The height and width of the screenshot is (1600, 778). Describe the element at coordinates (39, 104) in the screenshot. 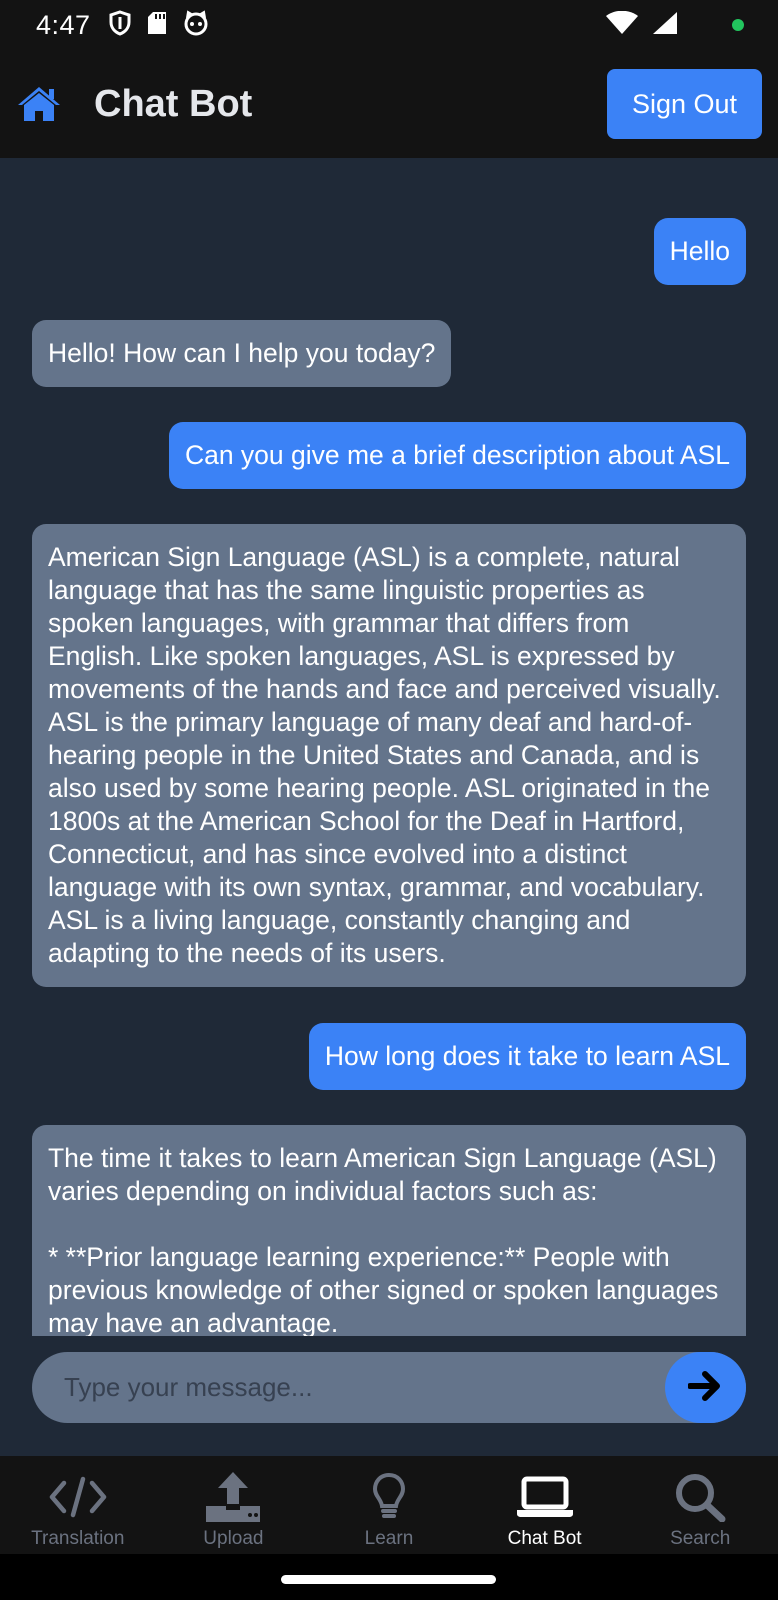

I see `home-icon` at that location.